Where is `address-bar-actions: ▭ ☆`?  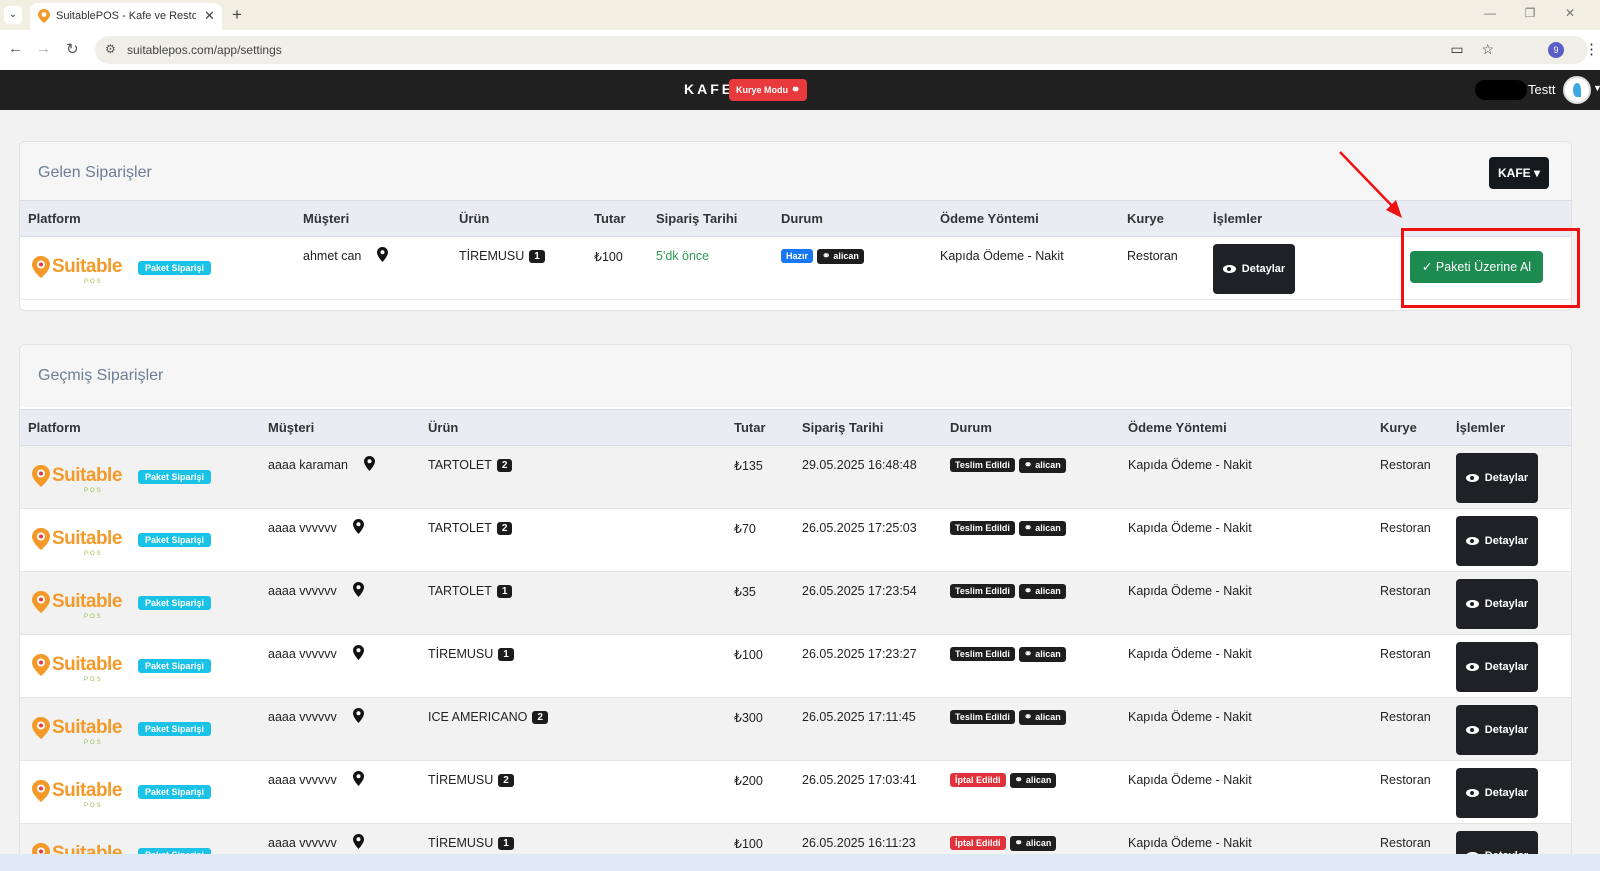 address-bar-actions: ▭ ☆ is located at coordinates (1465, 49).